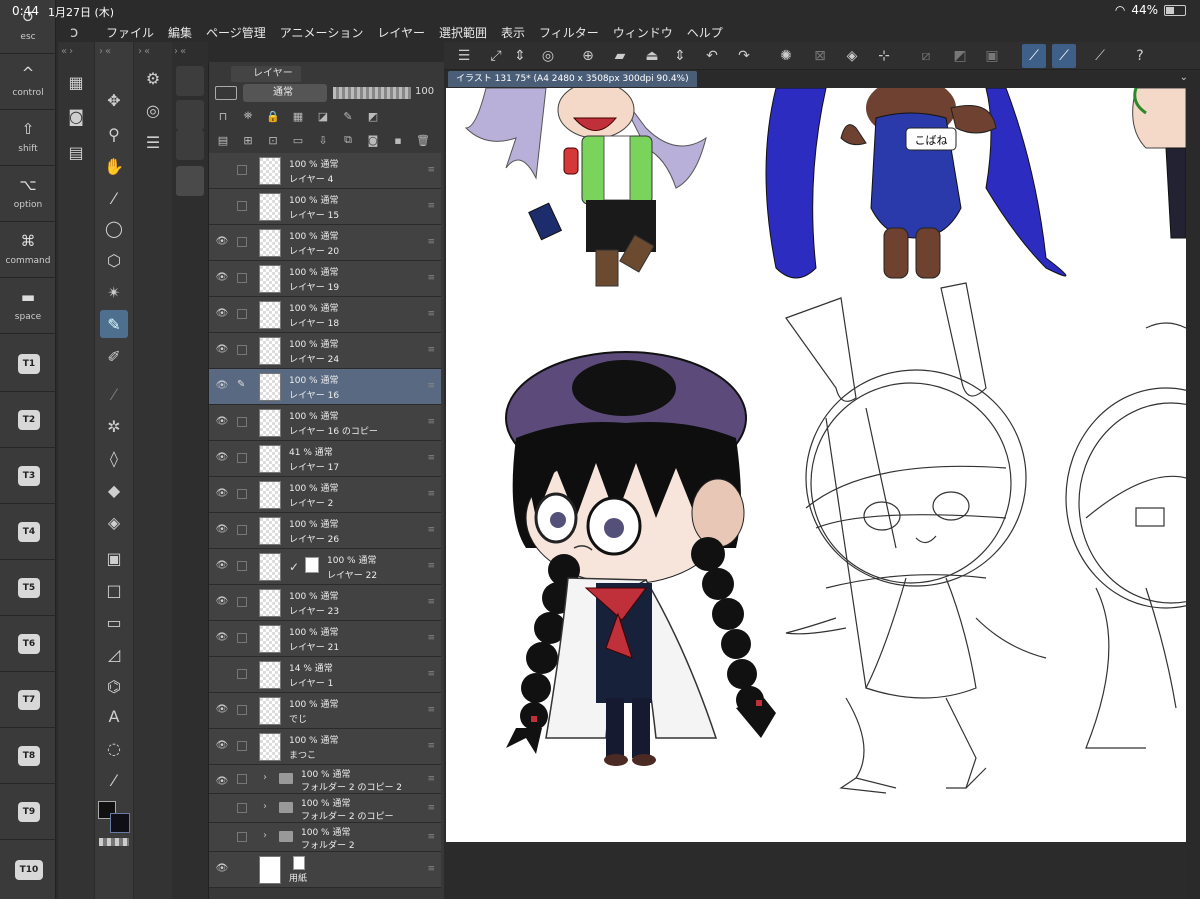 The image size is (1200, 899). I want to click on collapse-arrows-icon: «›, so click(68, 51).